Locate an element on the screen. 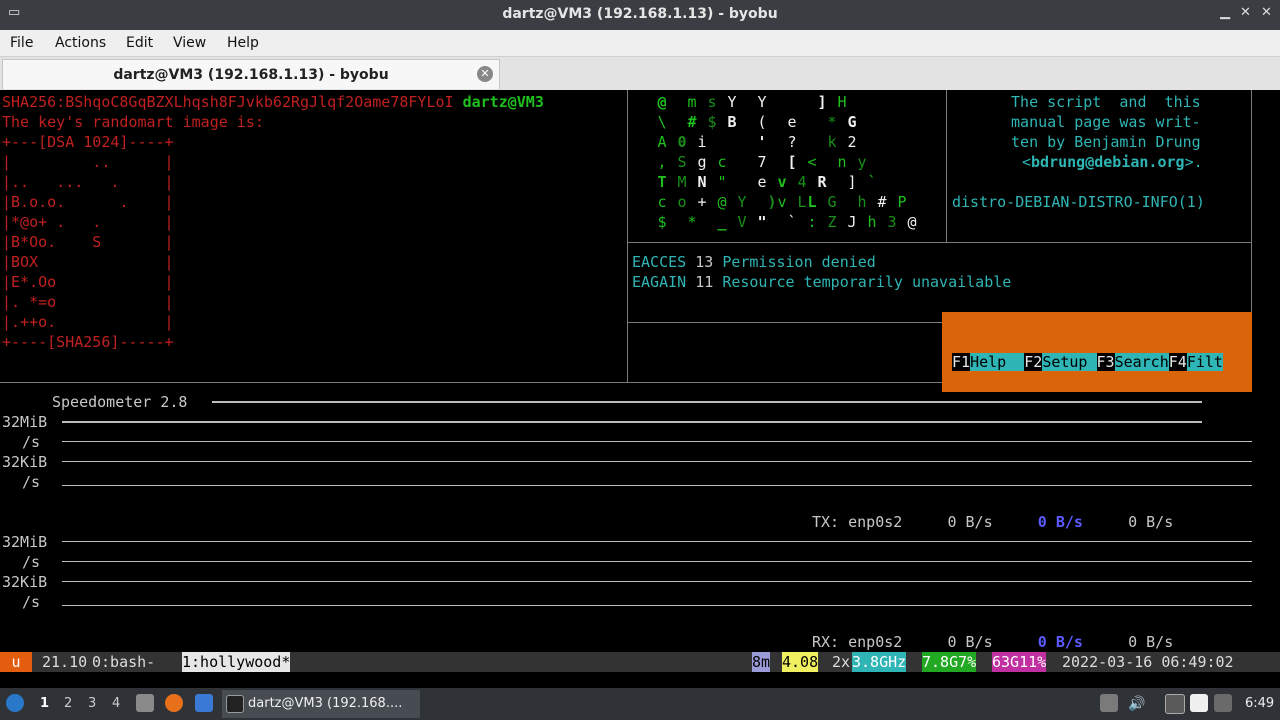 The height and width of the screenshot is (720, 1280). manpage-footer: distro-DEBIAN-DISTRO-INFO(1) is located at coordinates (1078, 202).